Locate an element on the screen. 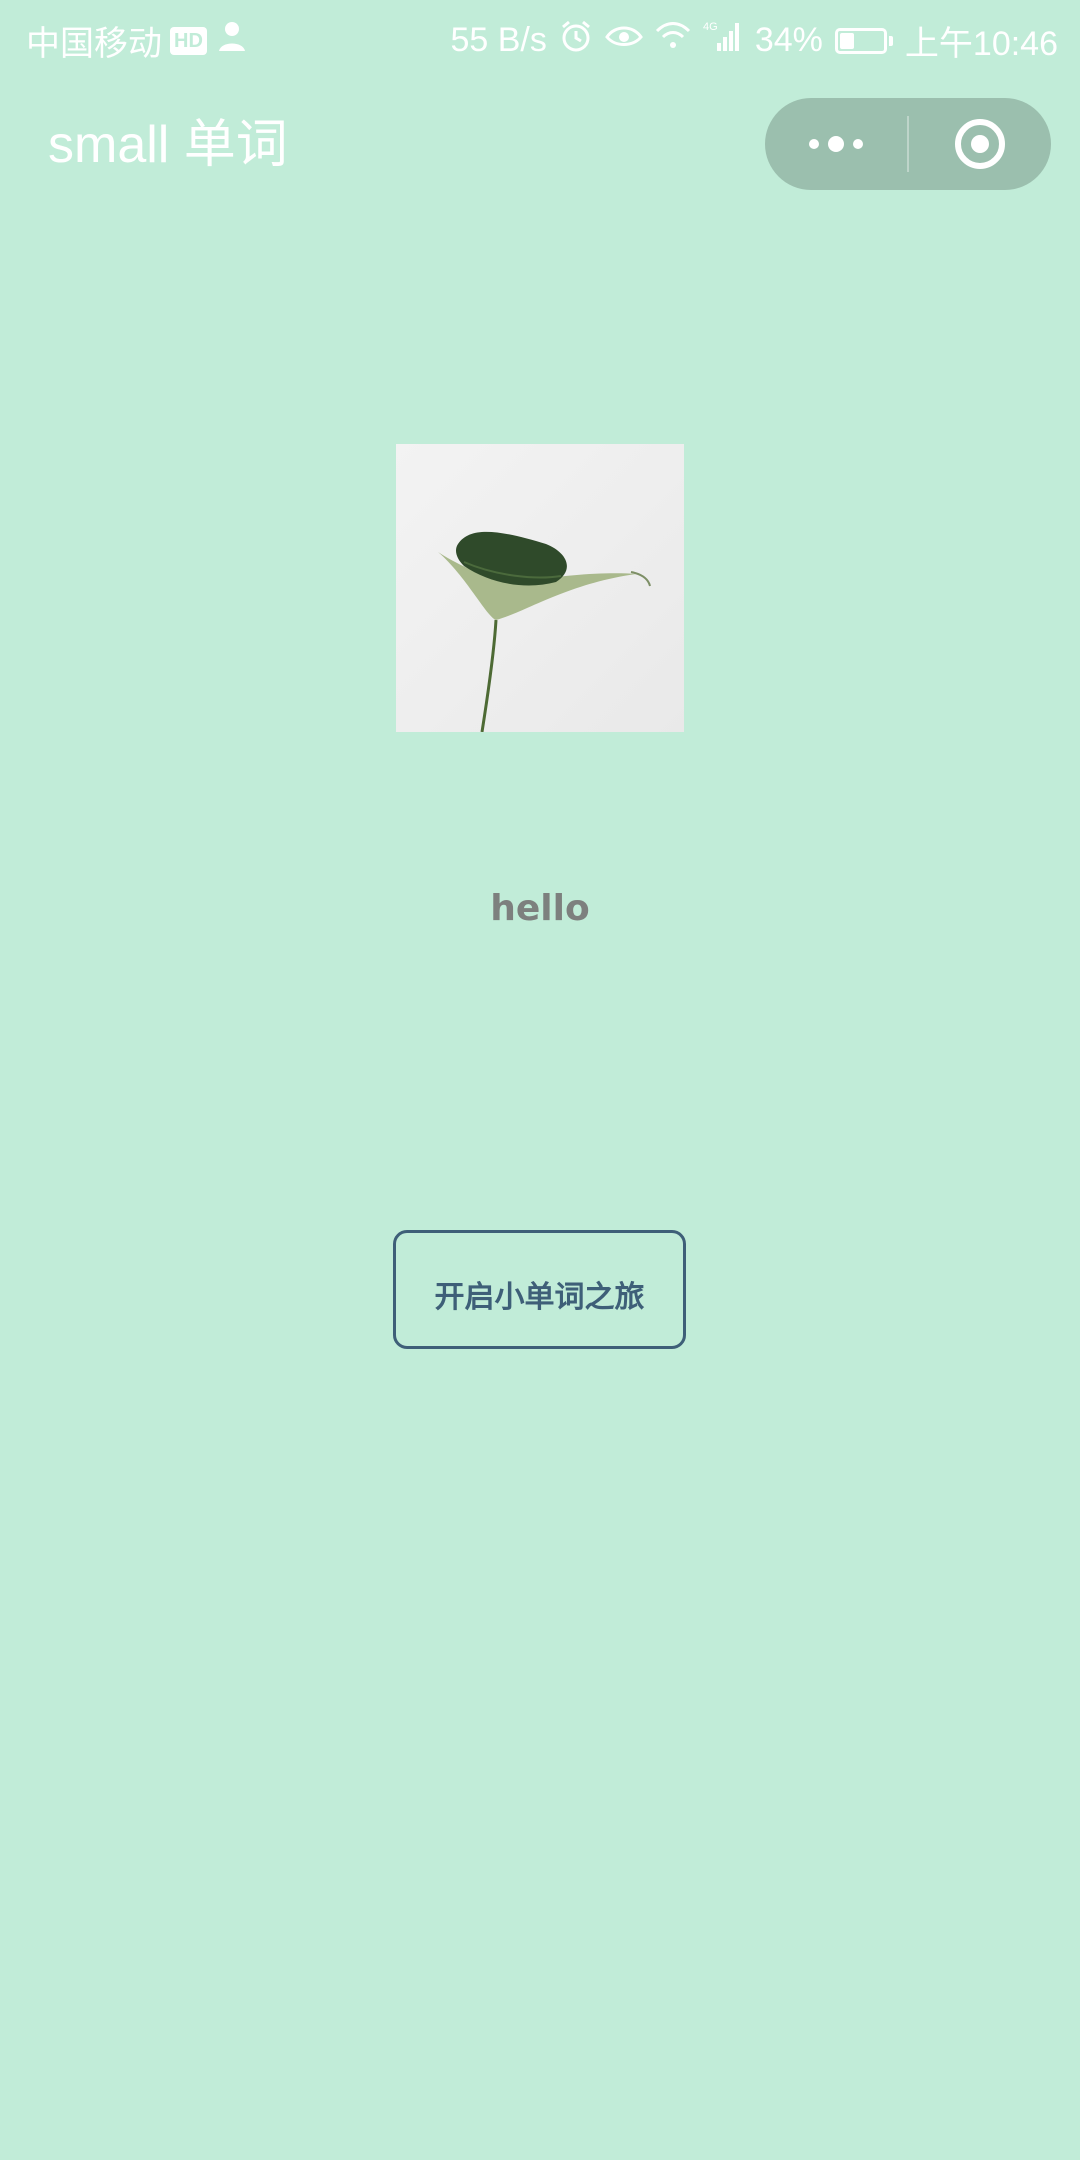 The height and width of the screenshot is (2160, 1080). status-right: 55 B/s 4G 34% 上午10:46 is located at coordinates (754, 40).